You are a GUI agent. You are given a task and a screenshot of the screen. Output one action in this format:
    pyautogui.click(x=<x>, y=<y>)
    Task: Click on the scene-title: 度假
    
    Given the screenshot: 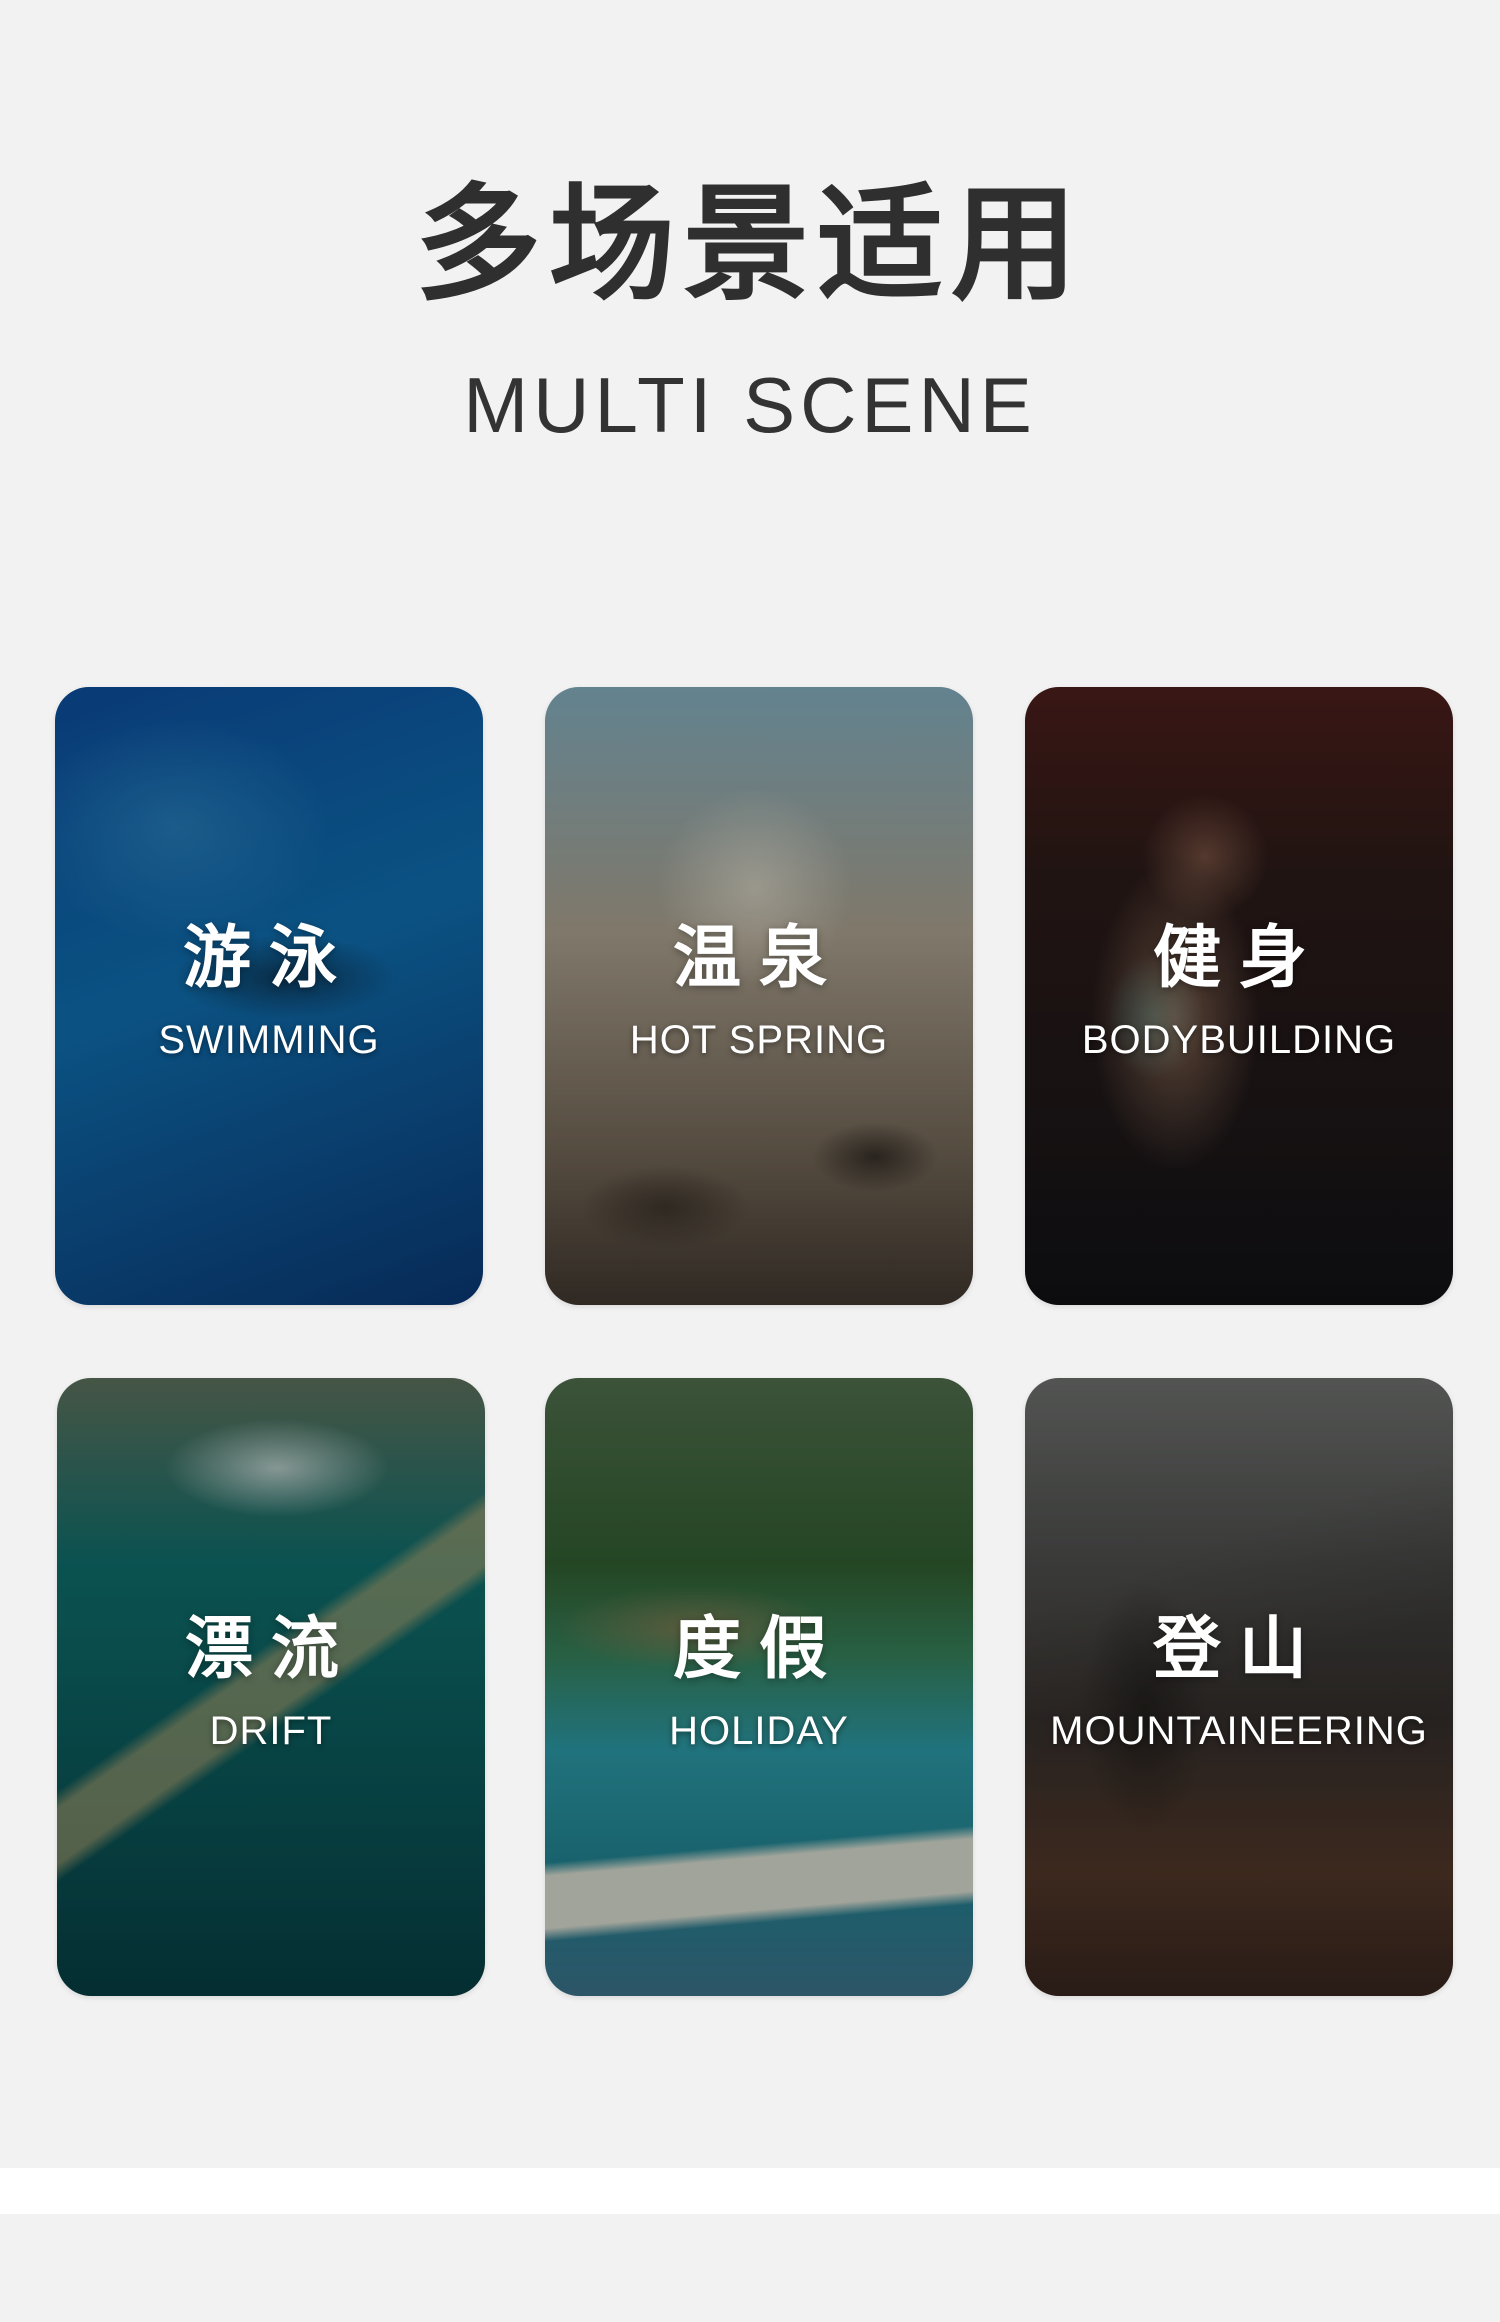 What is the action you would take?
    pyautogui.click(x=758, y=1649)
    